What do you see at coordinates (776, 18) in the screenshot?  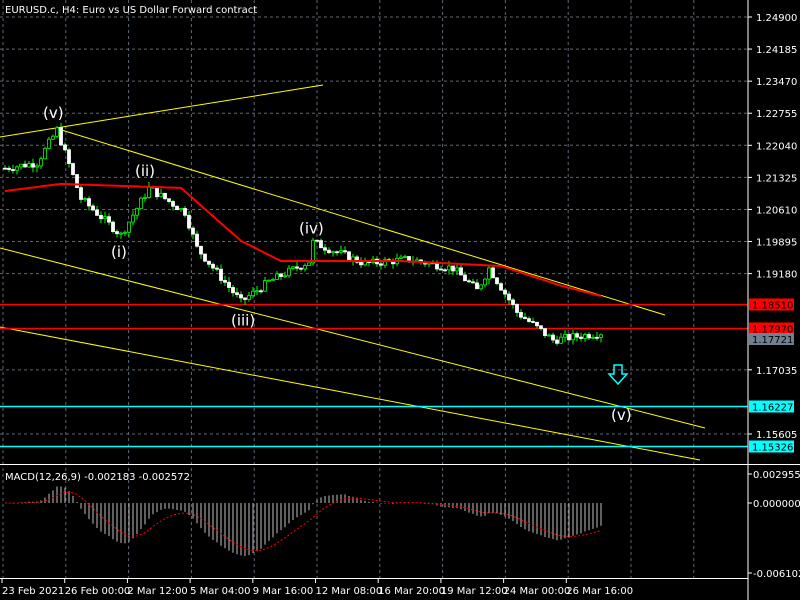 I see `price-tick-label: 1.24900` at bounding box center [776, 18].